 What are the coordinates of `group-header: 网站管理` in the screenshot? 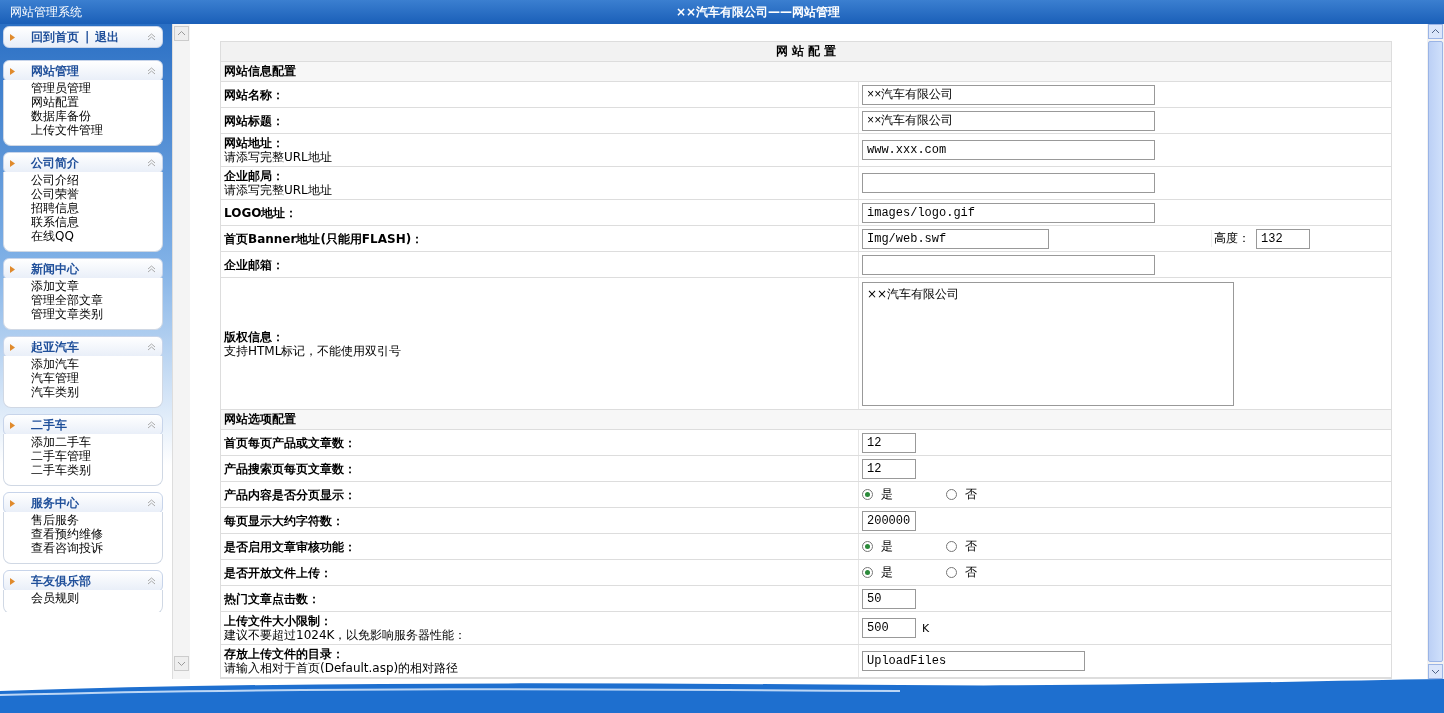 It's located at (83, 71).